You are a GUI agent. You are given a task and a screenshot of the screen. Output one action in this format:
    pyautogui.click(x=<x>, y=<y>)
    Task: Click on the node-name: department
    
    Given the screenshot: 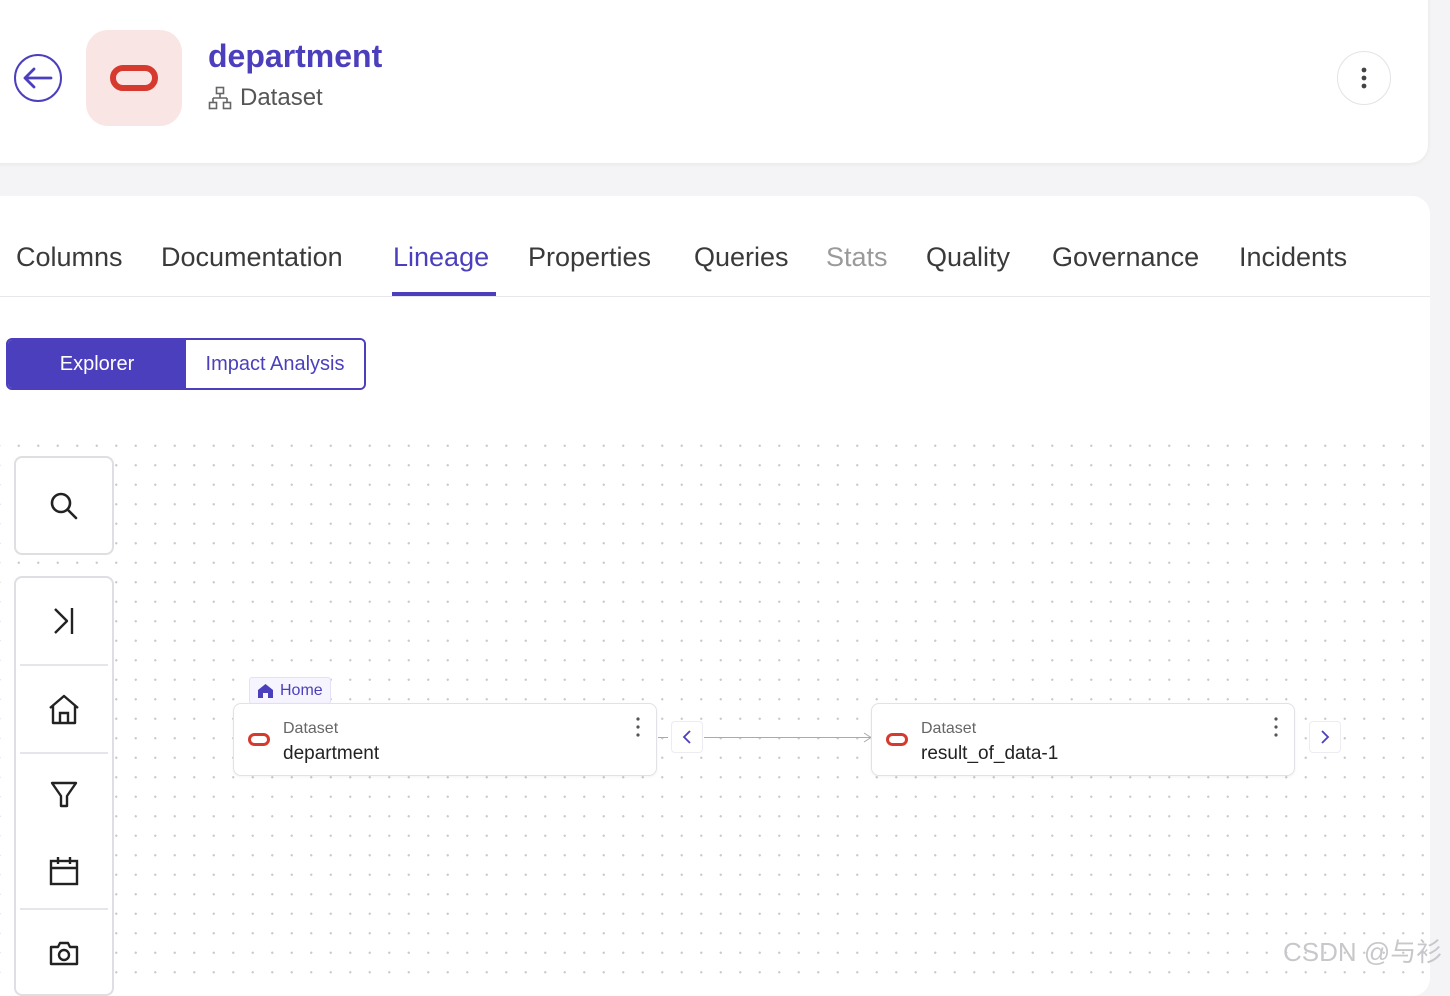 What is the action you would take?
    pyautogui.click(x=331, y=753)
    